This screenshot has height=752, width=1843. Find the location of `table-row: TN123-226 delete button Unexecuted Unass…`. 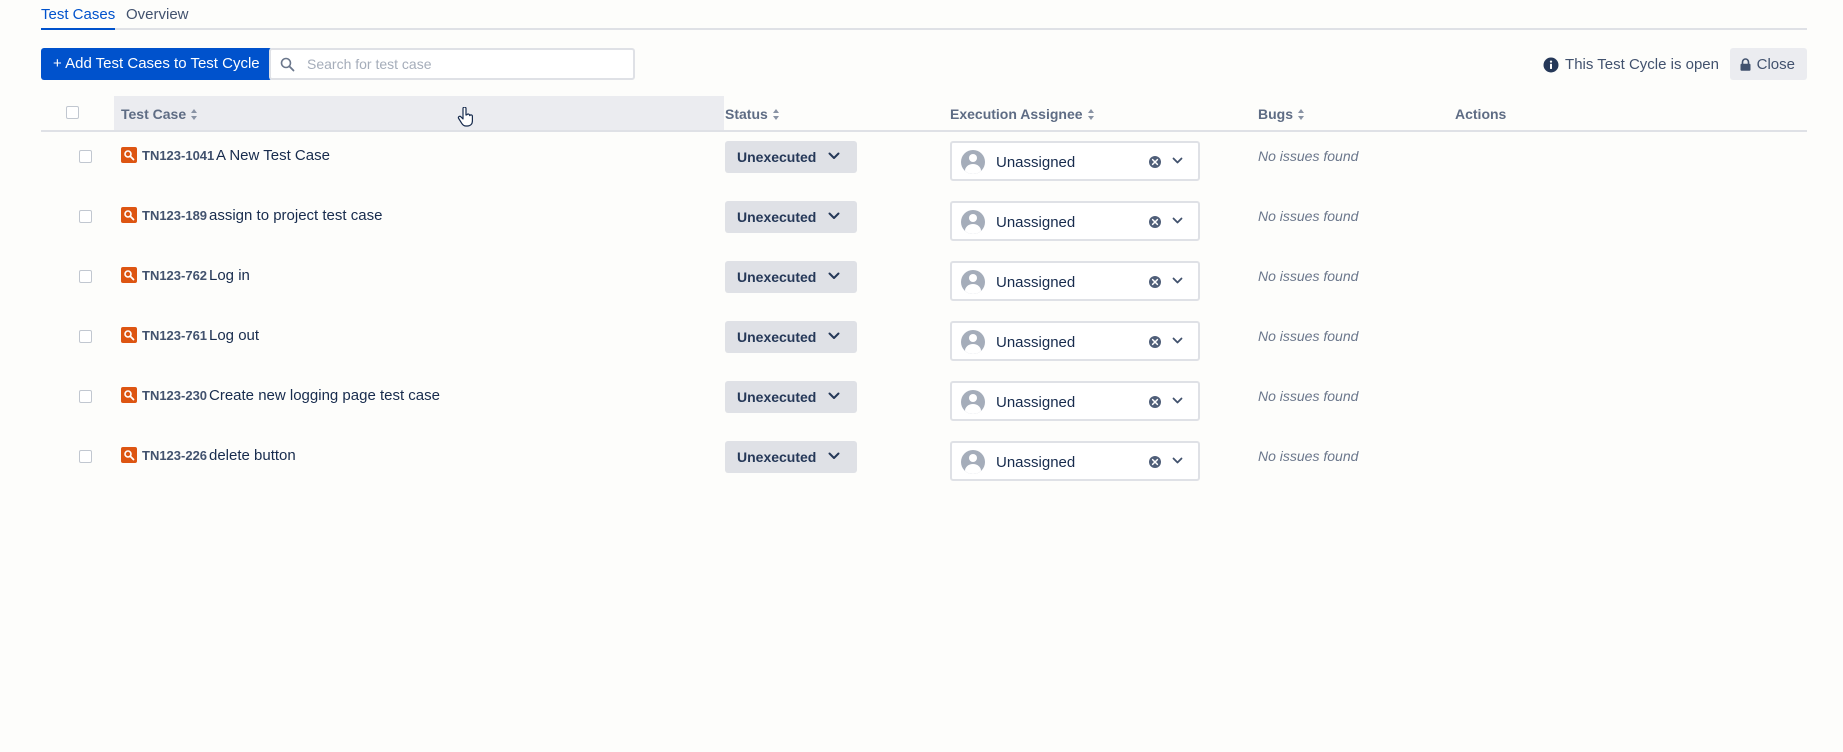

table-row: TN123-226 delete button Unexecuted Unass… is located at coordinates (924, 462).